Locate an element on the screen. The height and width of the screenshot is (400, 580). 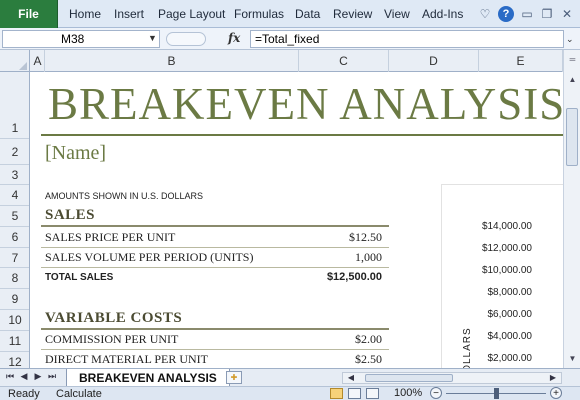
close-icon: ✕ is located at coordinates (567, 14).